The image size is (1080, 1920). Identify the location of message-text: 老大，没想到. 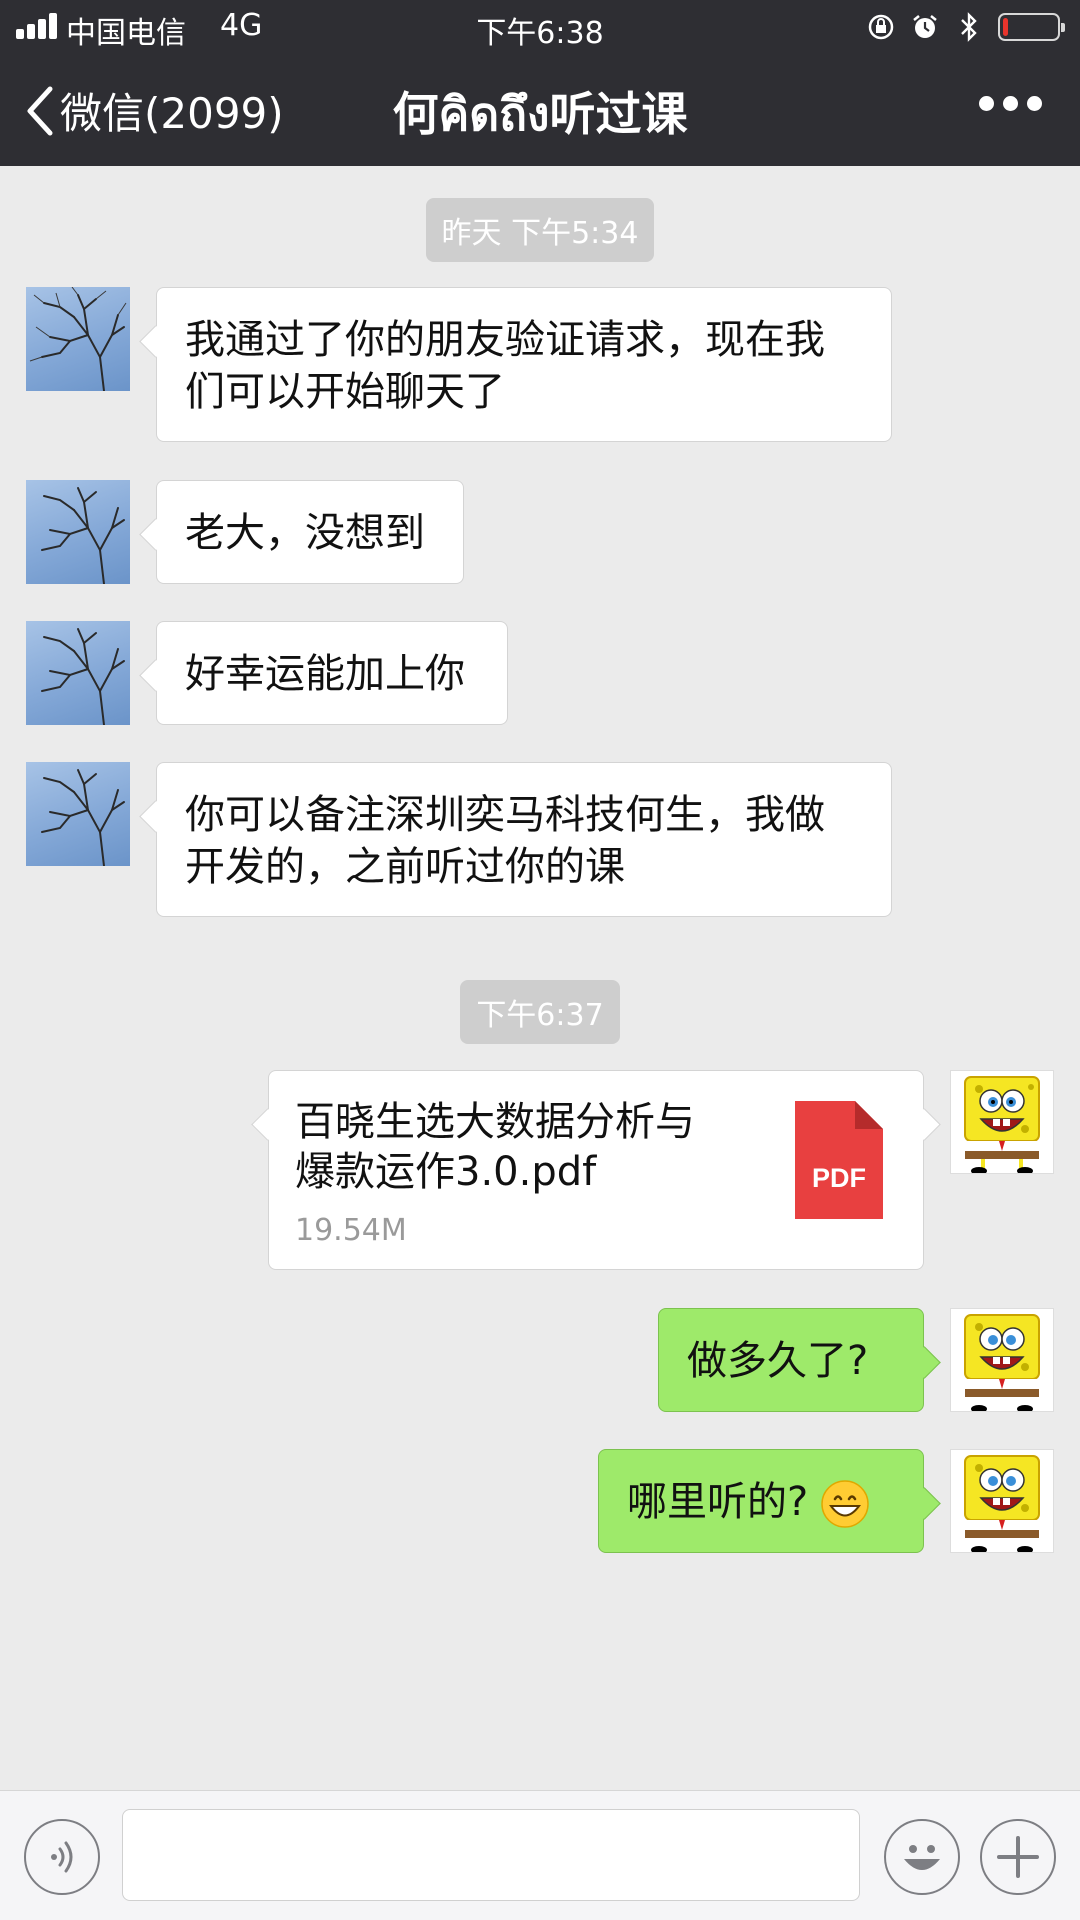
(305, 533).